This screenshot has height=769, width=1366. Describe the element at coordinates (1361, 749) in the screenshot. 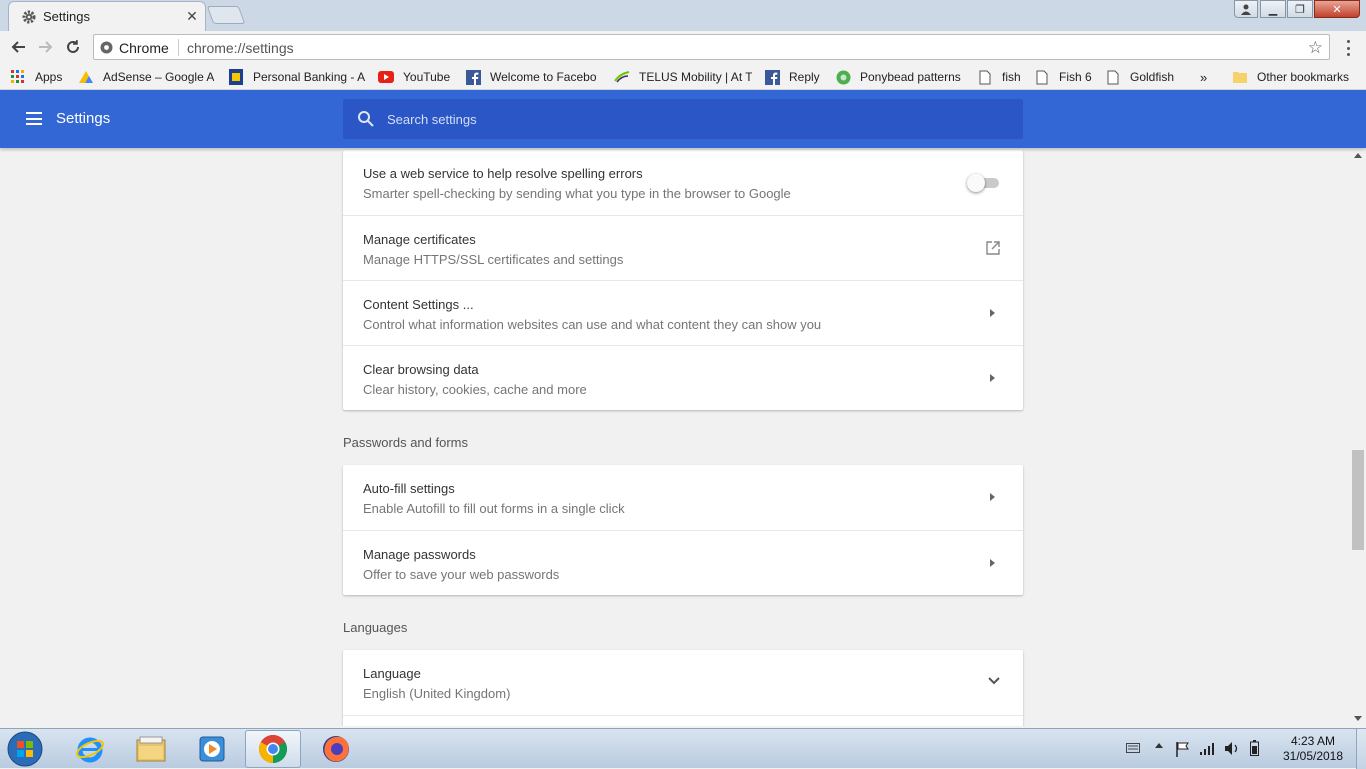

I see `show-desktop-button` at that location.